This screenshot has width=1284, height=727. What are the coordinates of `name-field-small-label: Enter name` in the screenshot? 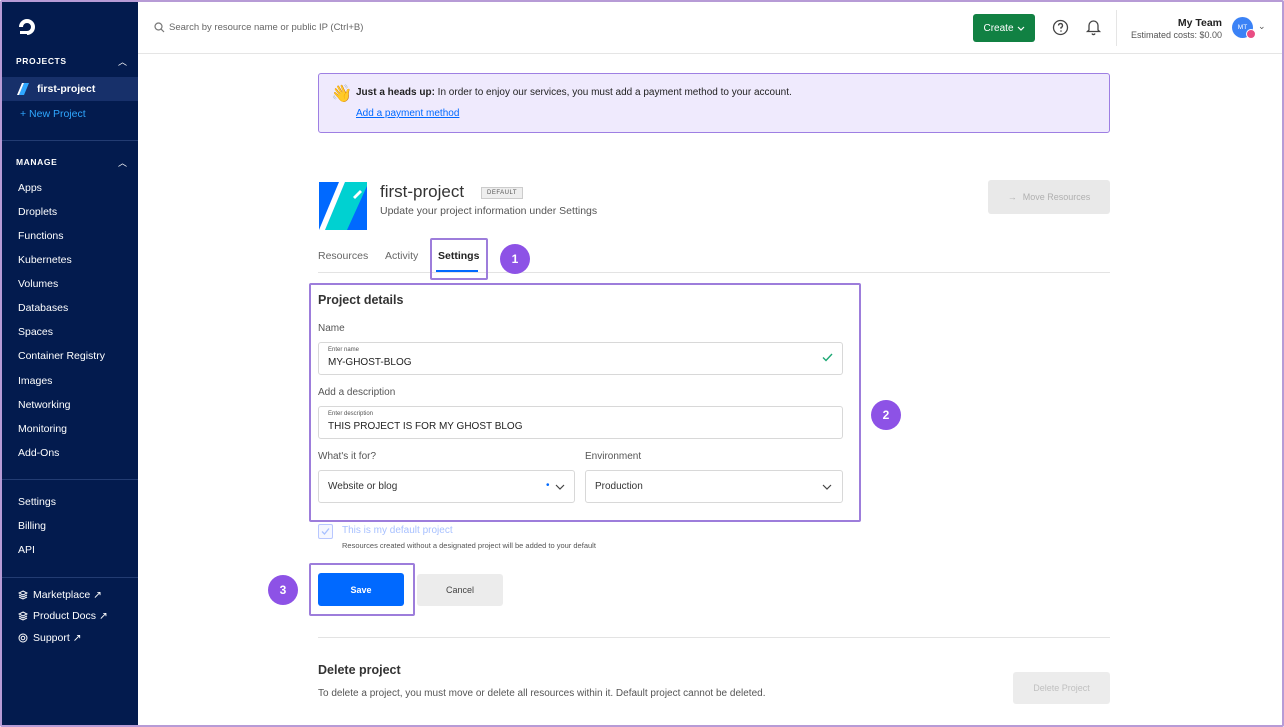 It's located at (344, 350).